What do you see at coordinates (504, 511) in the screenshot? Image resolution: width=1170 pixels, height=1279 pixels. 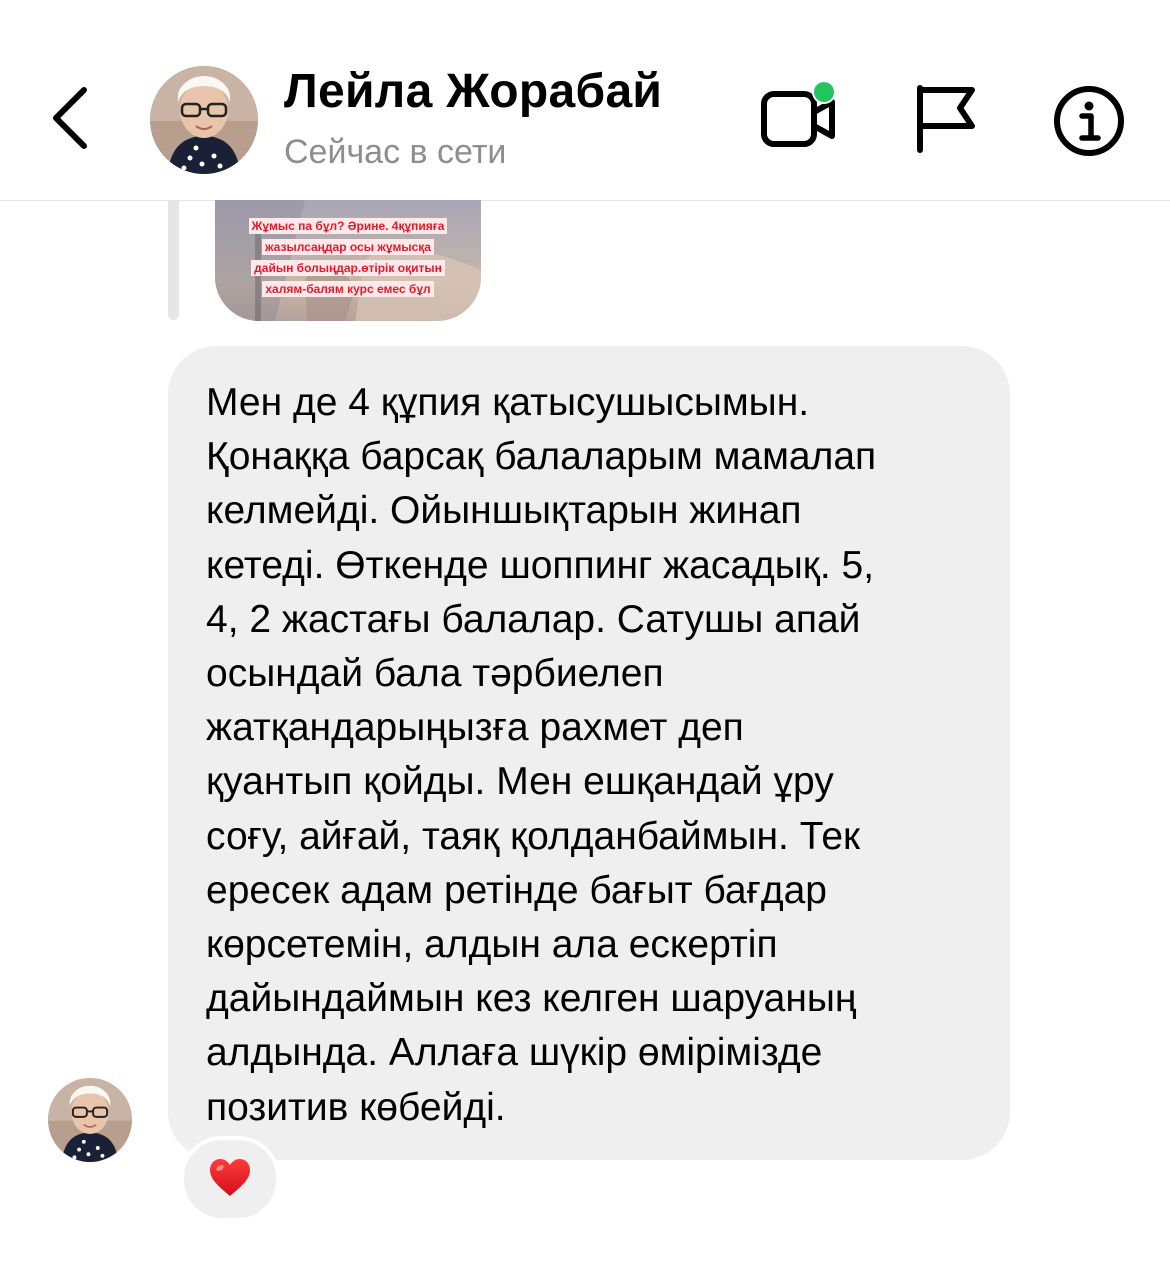 I see `message-line: келмейді. Ойыншықтарын жинап` at bounding box center [504, 511].